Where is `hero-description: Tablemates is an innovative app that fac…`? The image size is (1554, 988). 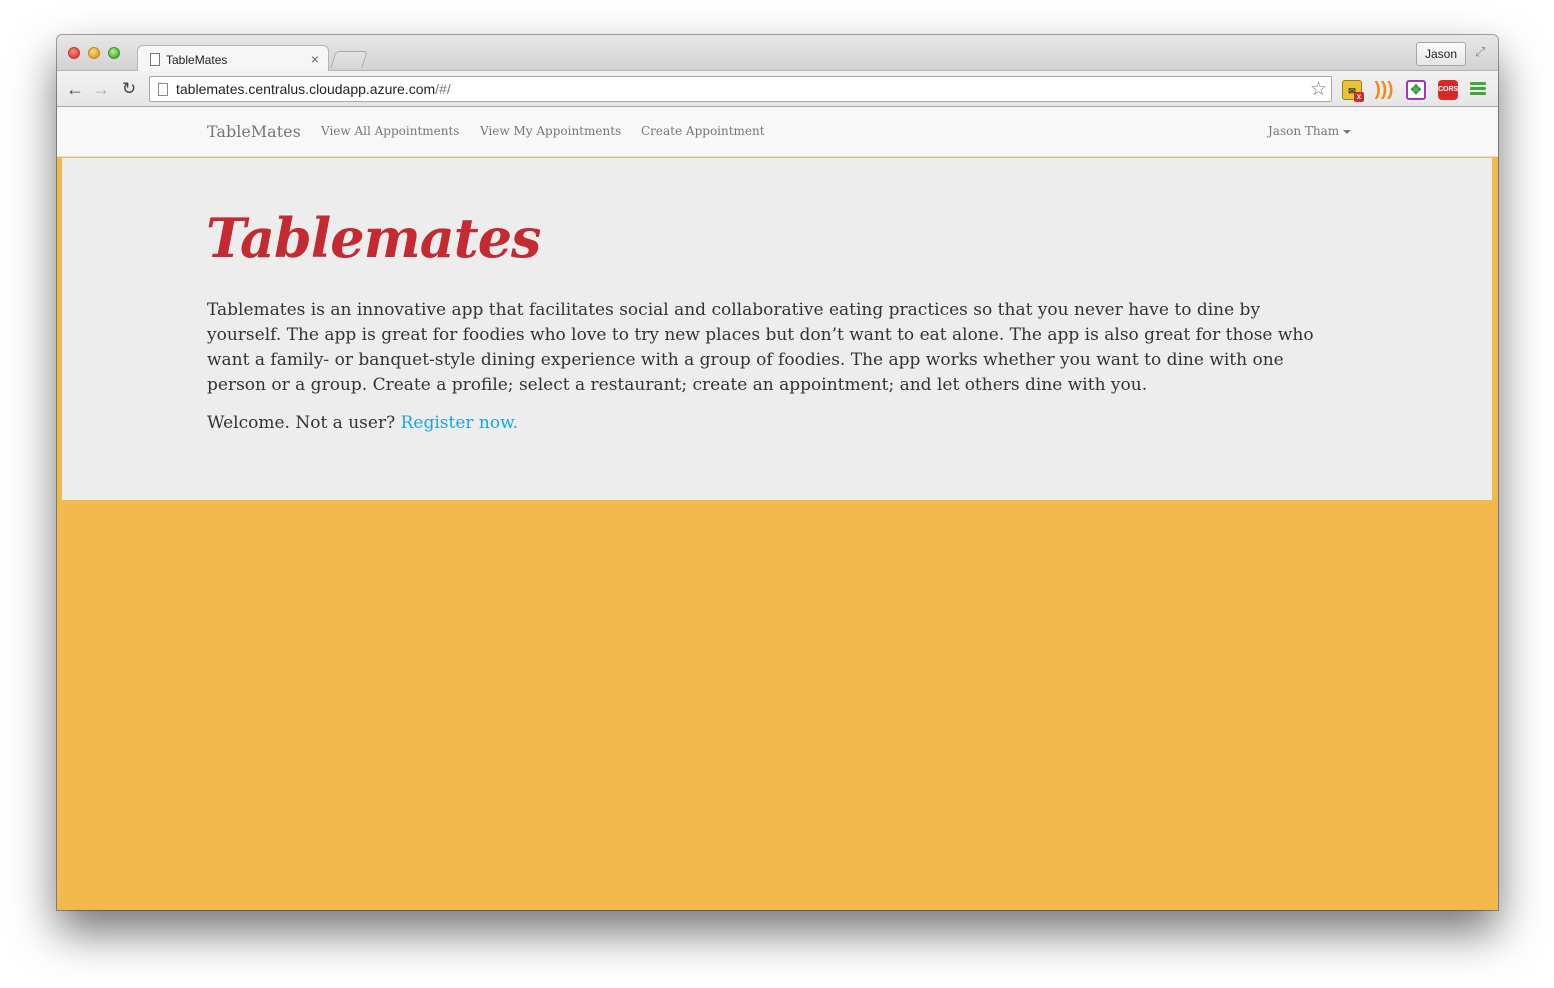 hero-description: Tablemates is an innovative app that fac… is located at coordinates (760, 347).